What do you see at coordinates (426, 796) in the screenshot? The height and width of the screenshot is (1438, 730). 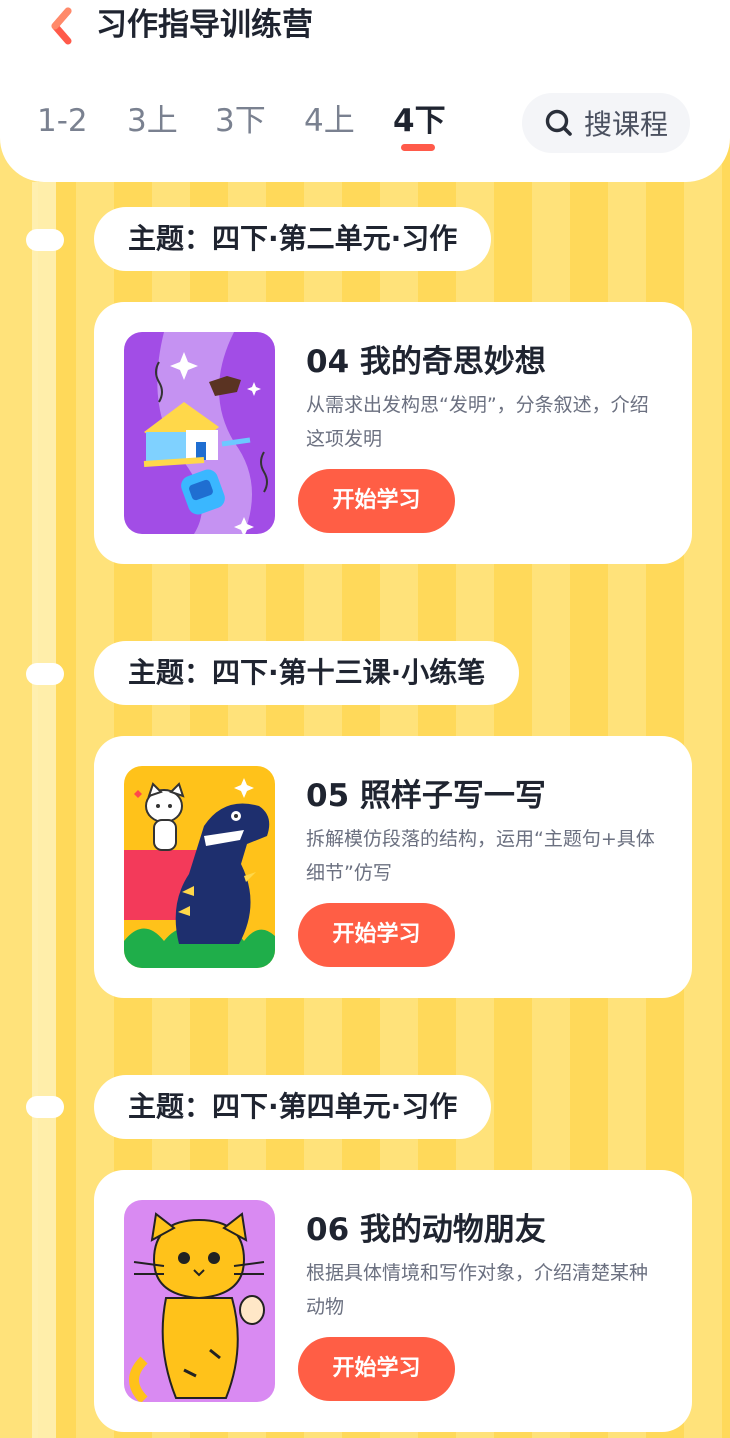 I see `lesson-title: 05 照样子写一写` at bounding box center [426, 796].